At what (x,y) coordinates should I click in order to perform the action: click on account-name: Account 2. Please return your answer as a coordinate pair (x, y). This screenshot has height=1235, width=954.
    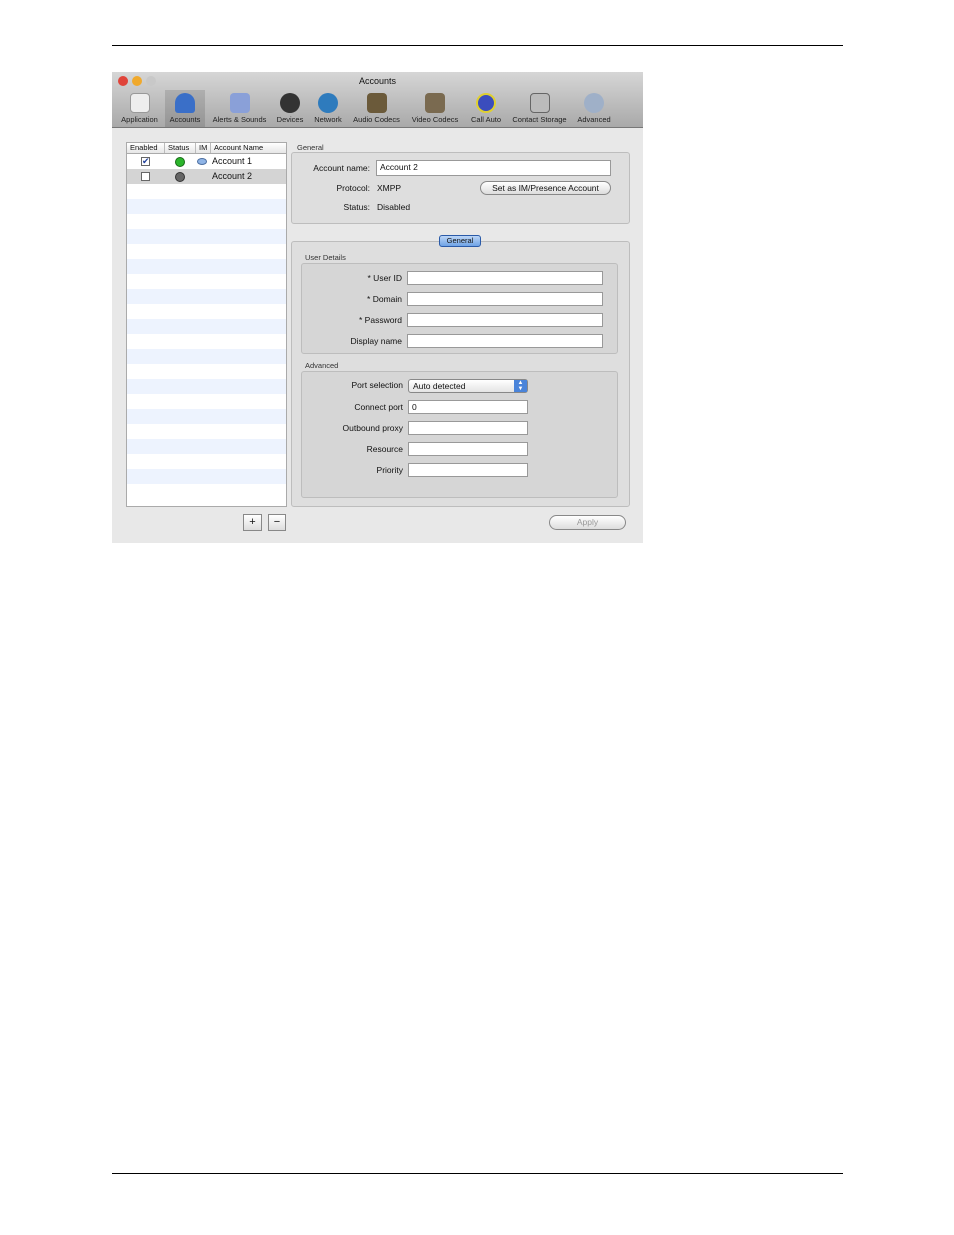
    Looking at the image, I should click on (232, 176).